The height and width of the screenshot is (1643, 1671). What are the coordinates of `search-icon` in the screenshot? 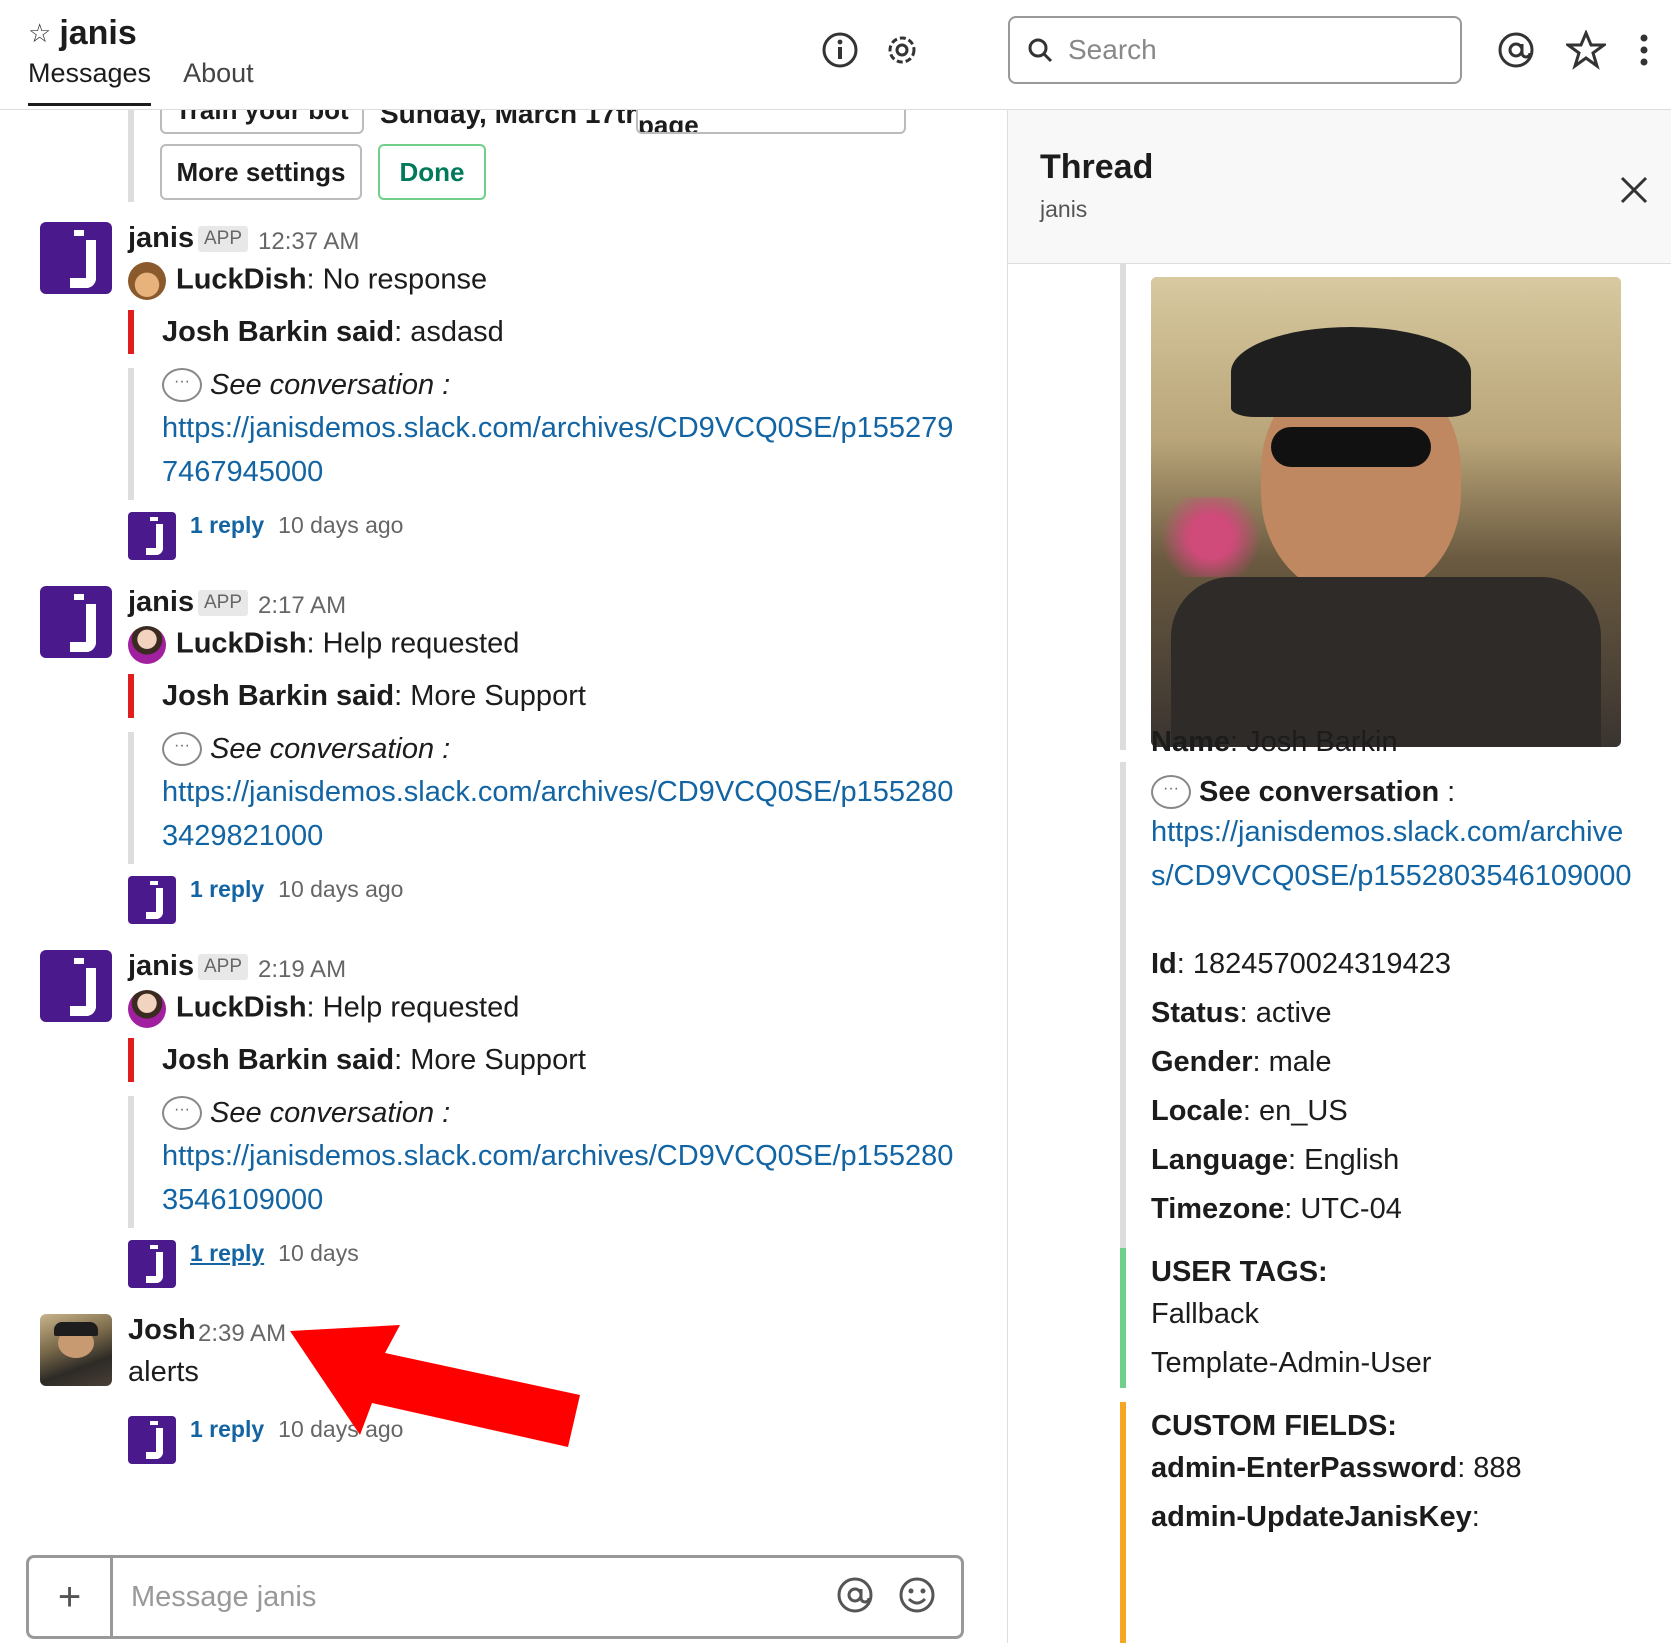 It's located at (1040, 50).